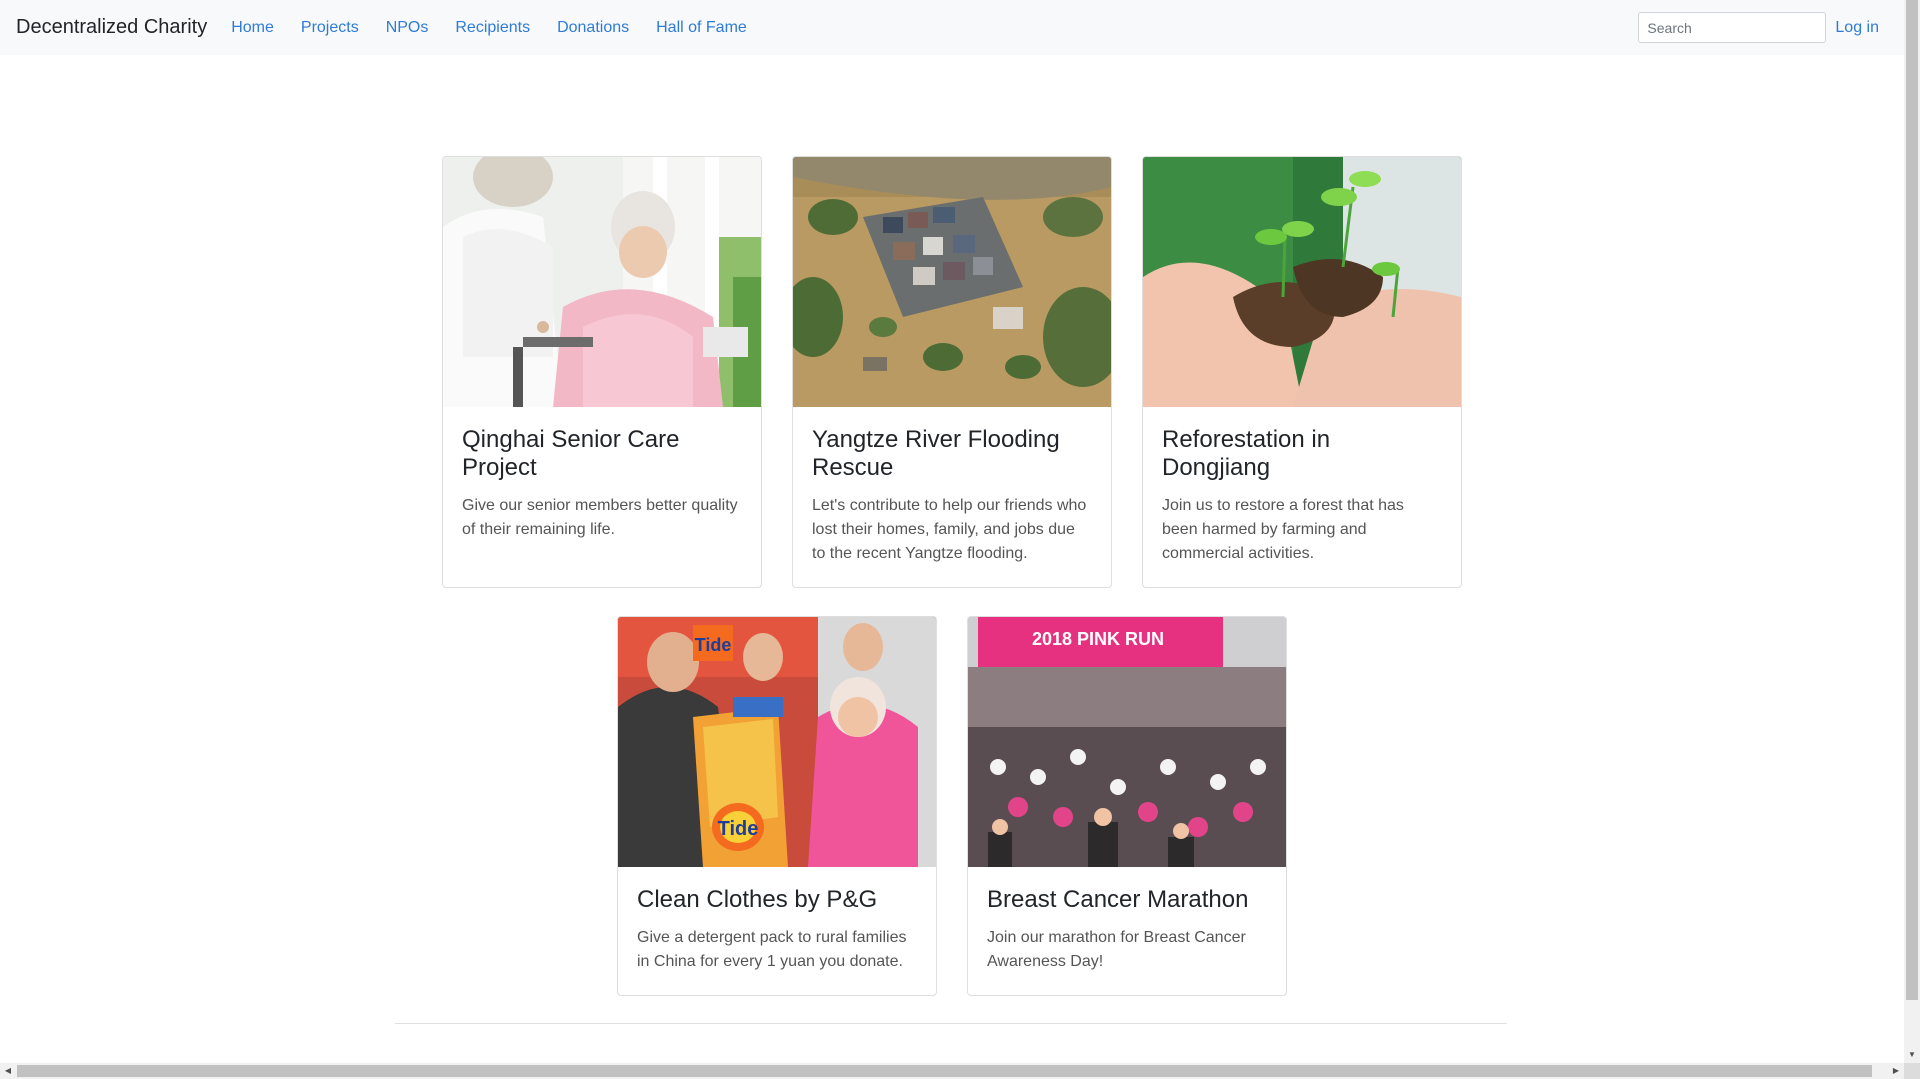 This screenshot has height=1079, width=1920. Describe the element at coordinates (951, 1023) in the screenshot. I see `footer-divider` at that location.